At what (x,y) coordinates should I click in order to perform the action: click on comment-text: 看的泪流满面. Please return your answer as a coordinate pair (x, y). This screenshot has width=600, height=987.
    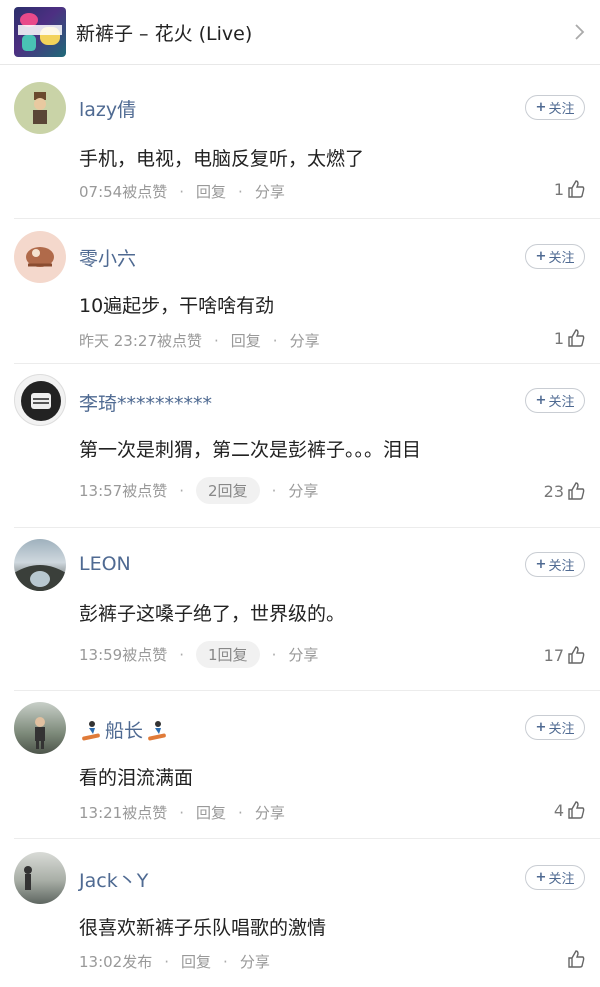
    Looking at the image, I should click on (136, 778).